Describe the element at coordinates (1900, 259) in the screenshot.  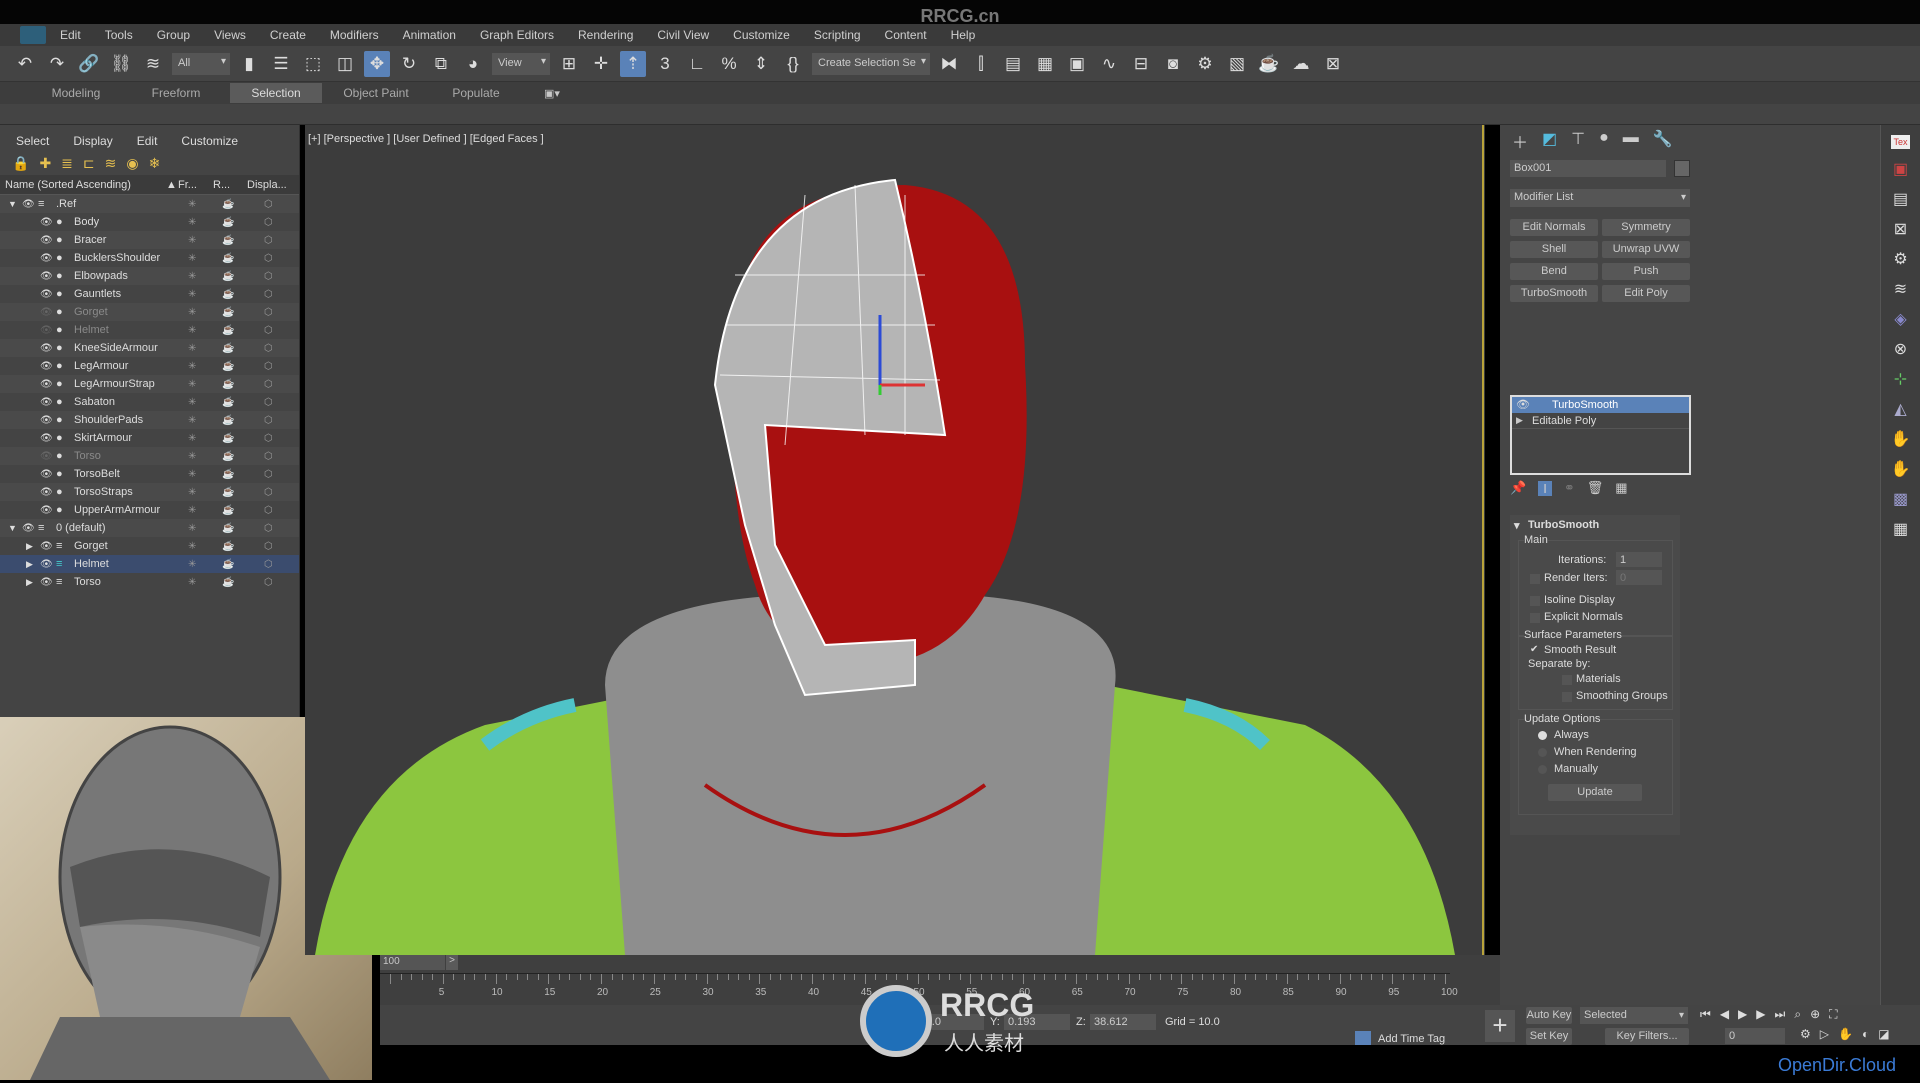
I see `settings-icon: ⚙` at that location.